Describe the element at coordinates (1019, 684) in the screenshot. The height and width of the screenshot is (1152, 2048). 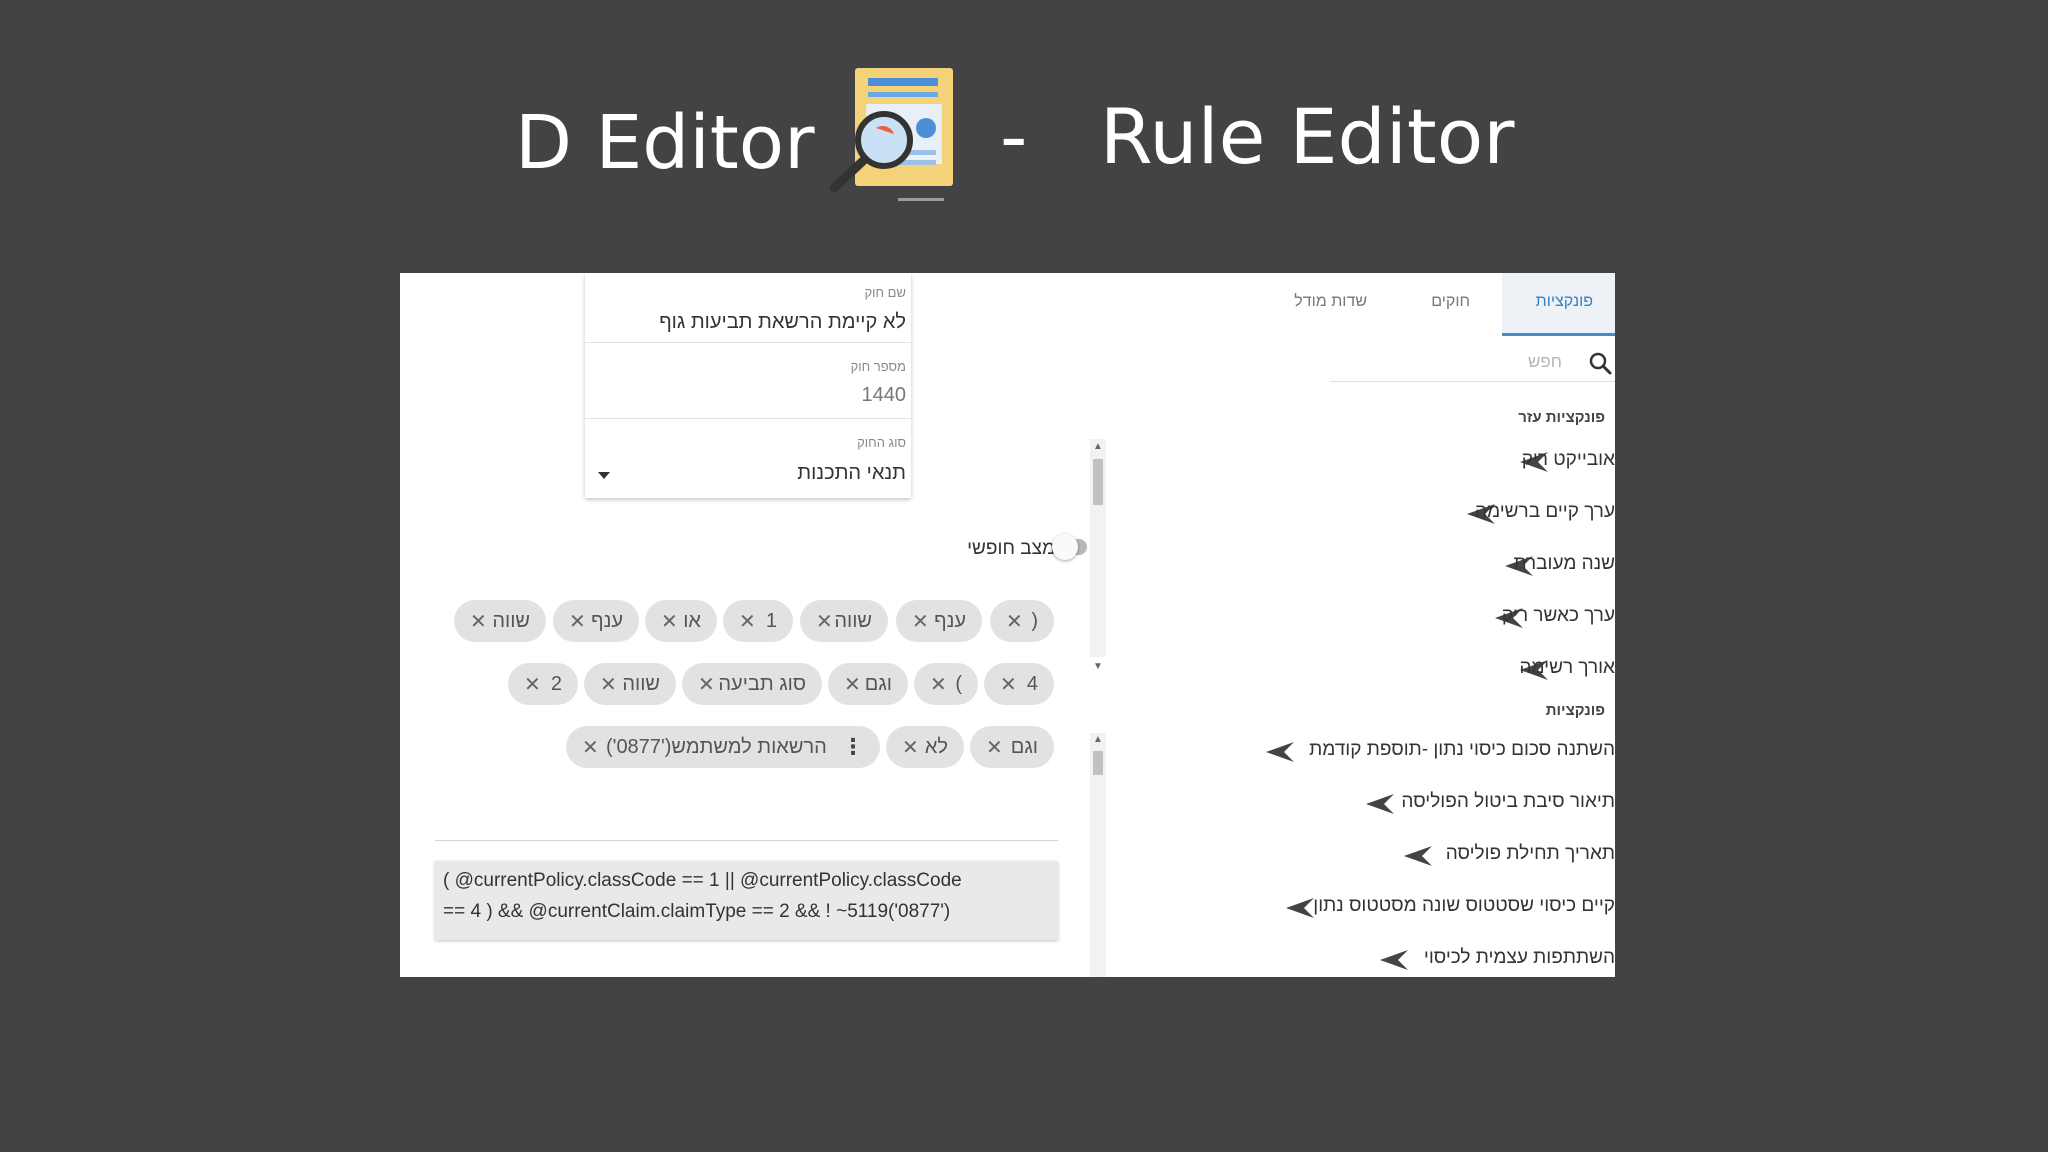
I see `token-chip: ✕ 4` at that location.